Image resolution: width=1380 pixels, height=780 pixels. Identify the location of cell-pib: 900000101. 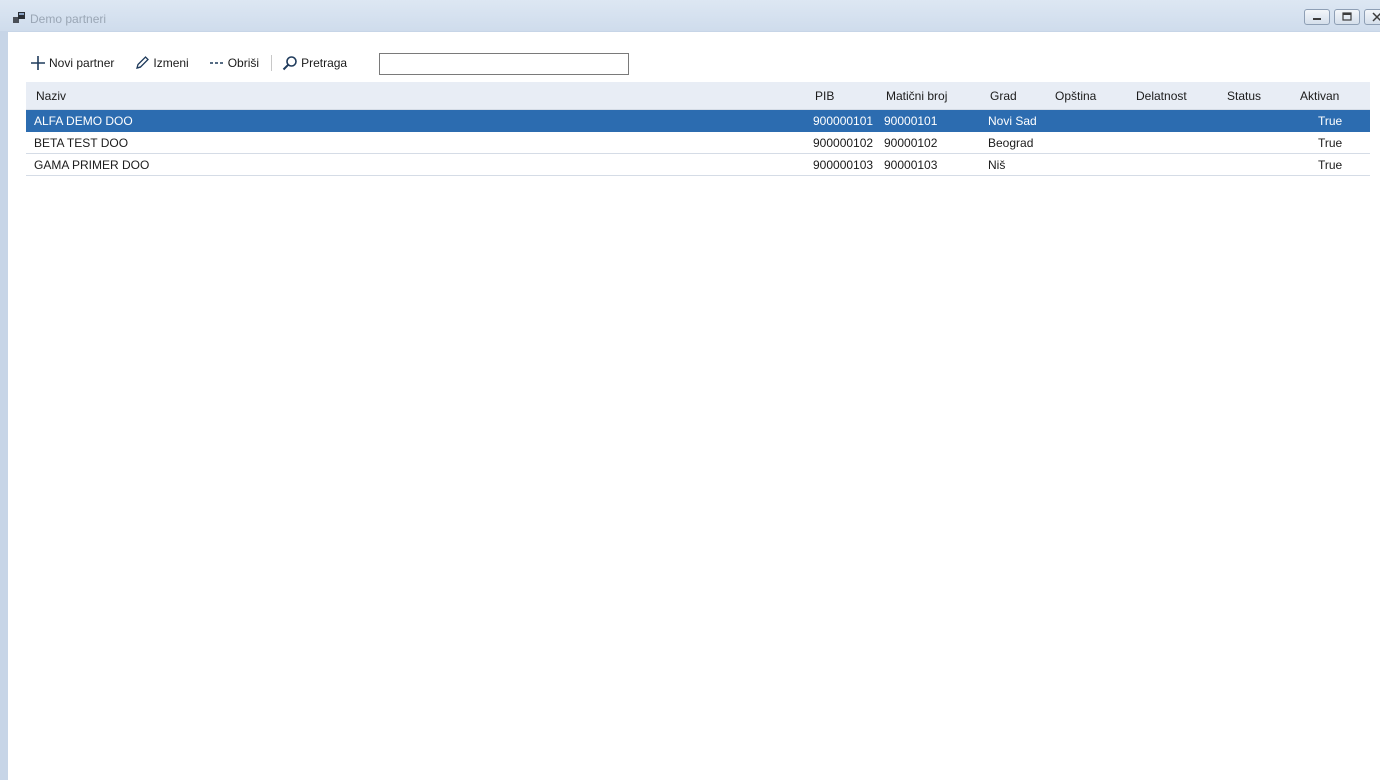
(843, 121).